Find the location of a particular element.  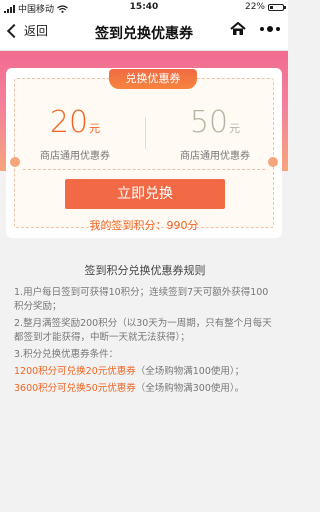

more-icon is located at coordinates (270, 29).